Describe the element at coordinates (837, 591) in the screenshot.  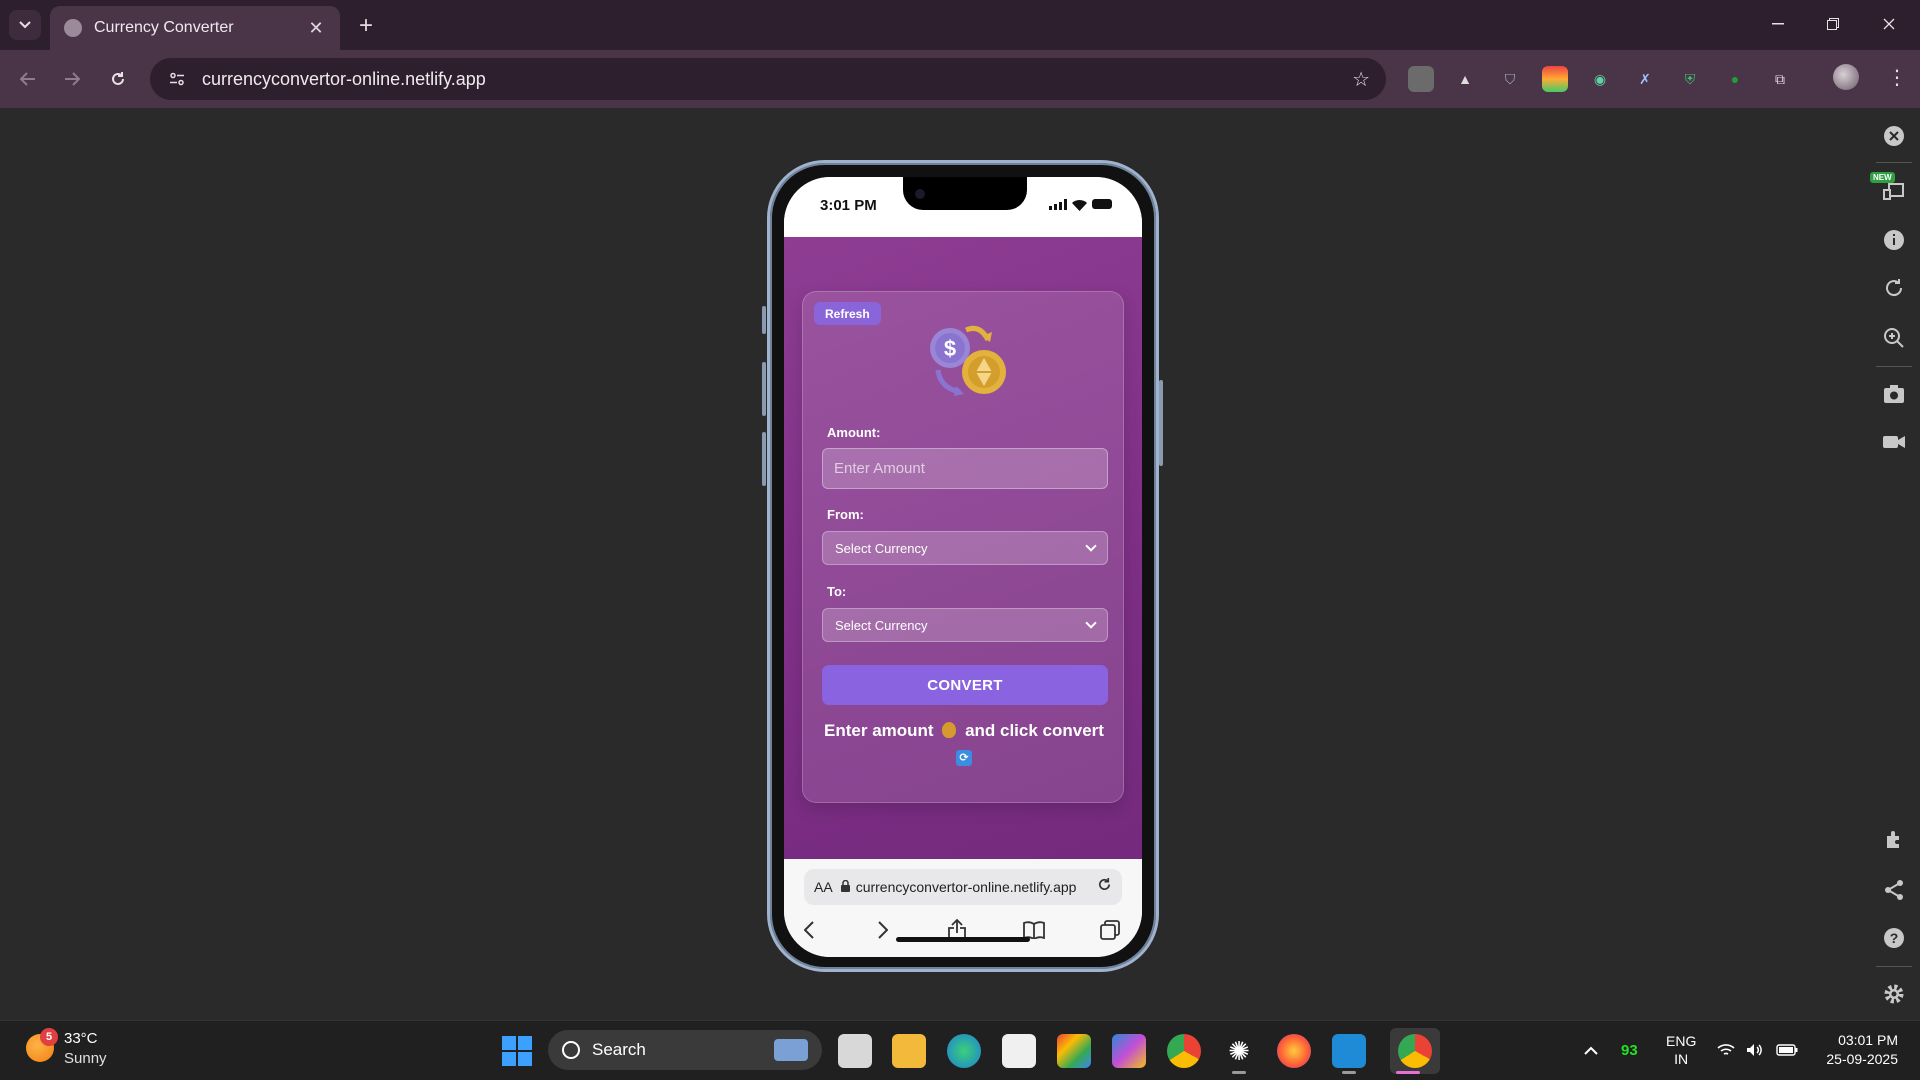
I see `to-label: To:` at that location.